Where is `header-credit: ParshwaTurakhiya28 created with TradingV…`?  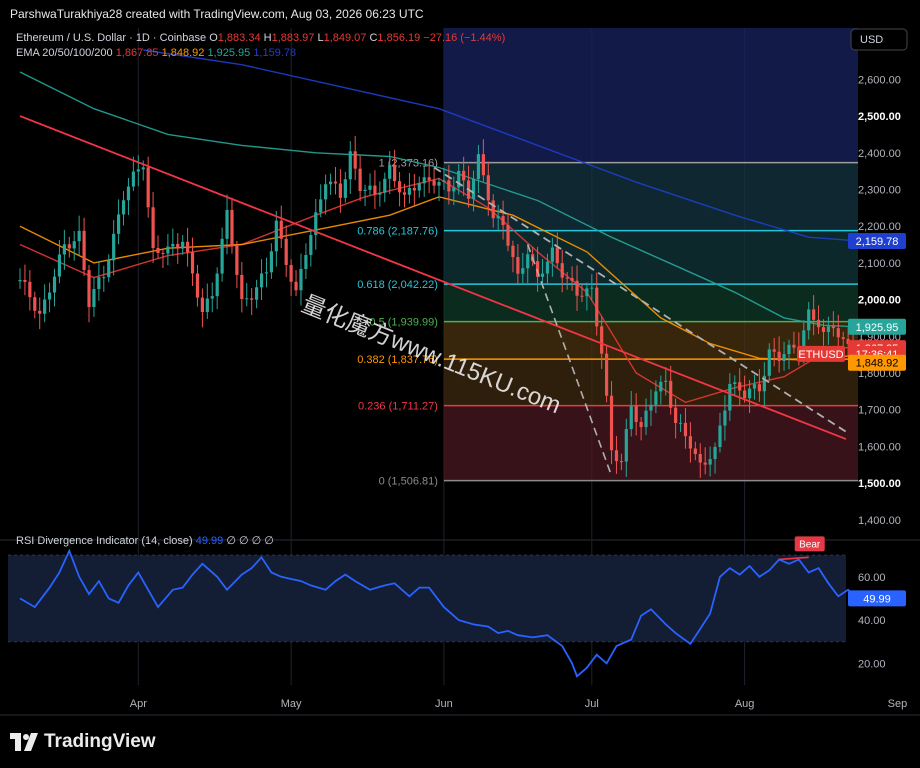
header-credit: ParshwaTurakhiya28 created with TradingV… is located at coordinates (217, 14).